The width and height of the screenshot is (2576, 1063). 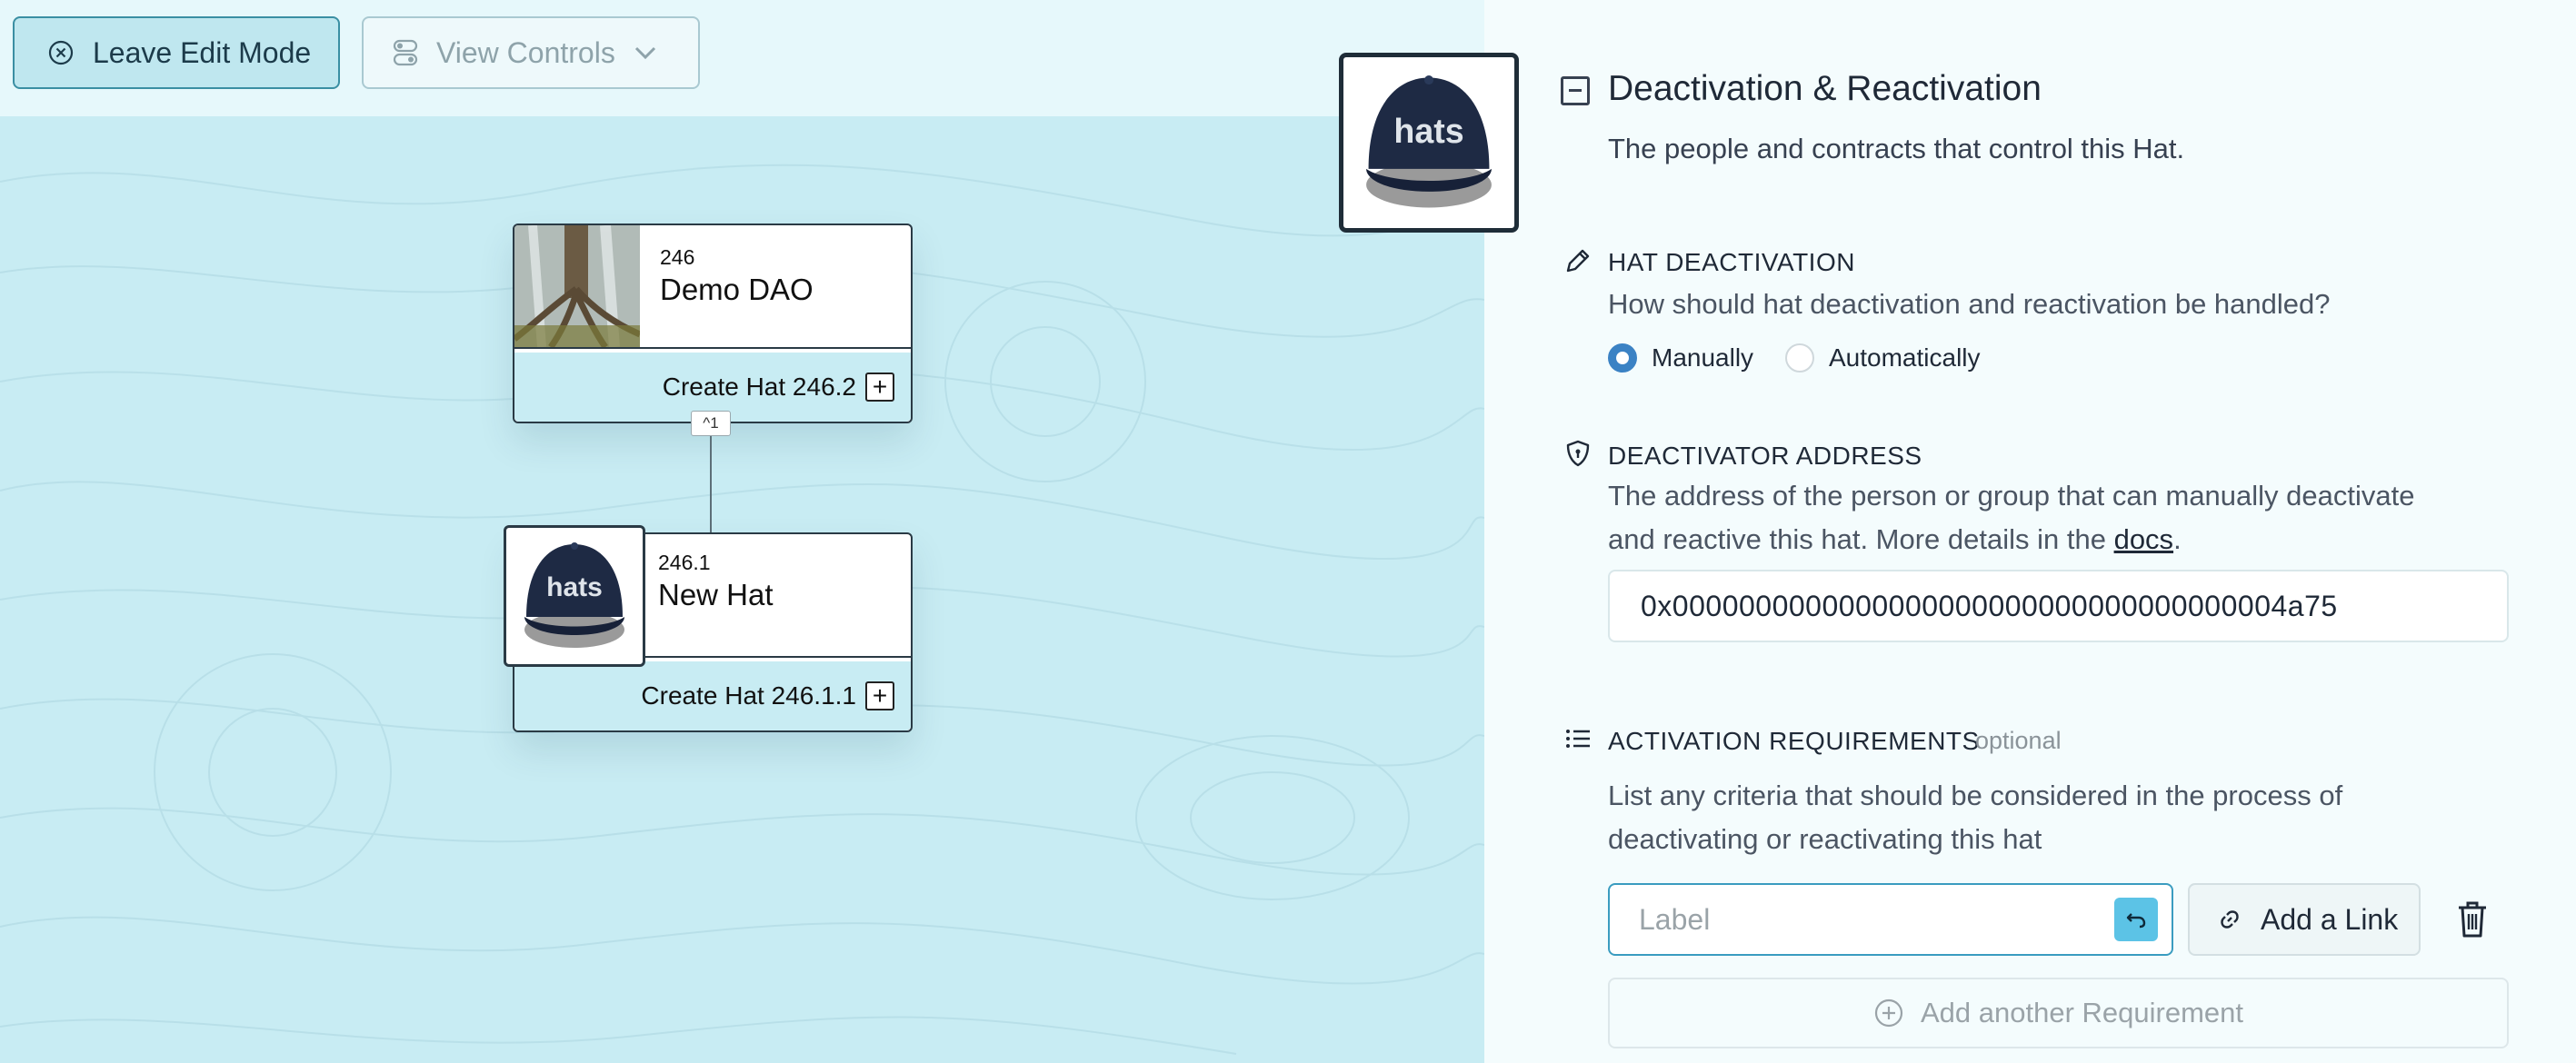 I want to click on hat-id: 246.1, so click(x=684, y=562).